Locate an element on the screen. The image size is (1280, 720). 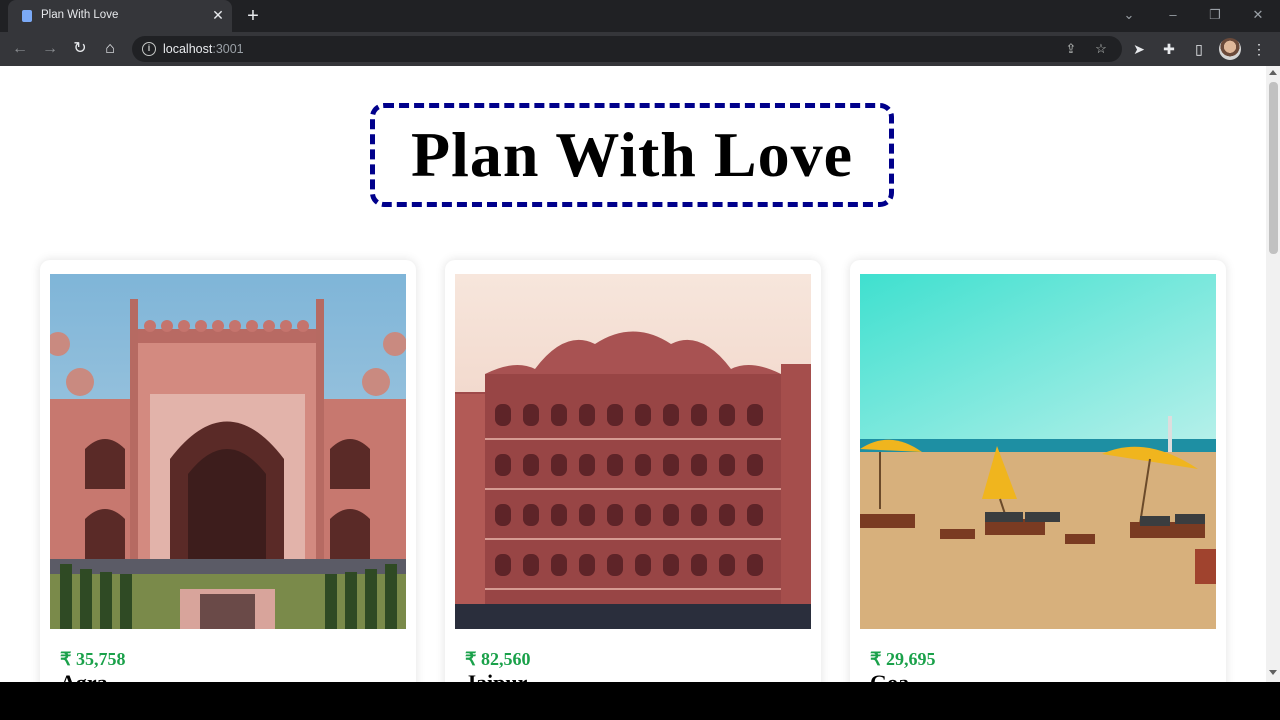
tour-city: Agra is located at coordinates (84, 676).